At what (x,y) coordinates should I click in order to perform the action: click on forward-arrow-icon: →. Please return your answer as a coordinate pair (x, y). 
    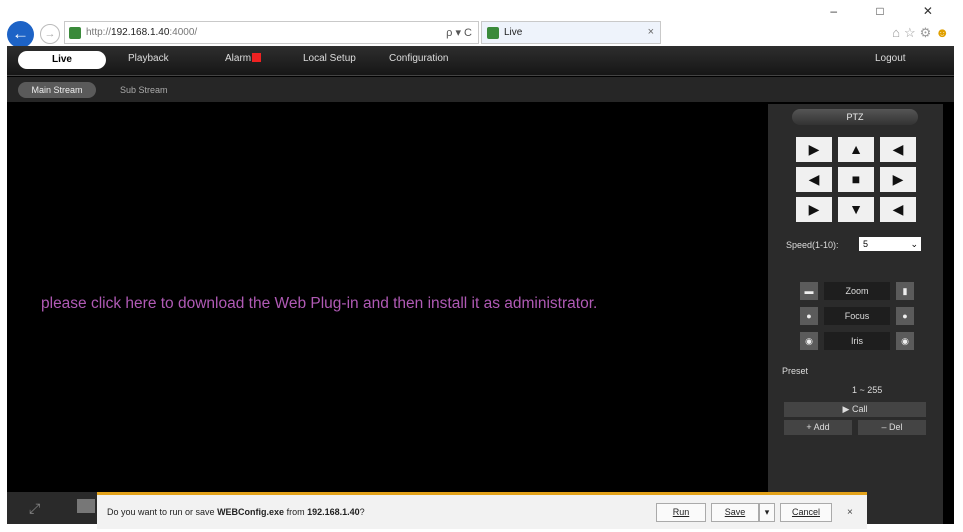
    Looking at the image, I should click on (50, 34).